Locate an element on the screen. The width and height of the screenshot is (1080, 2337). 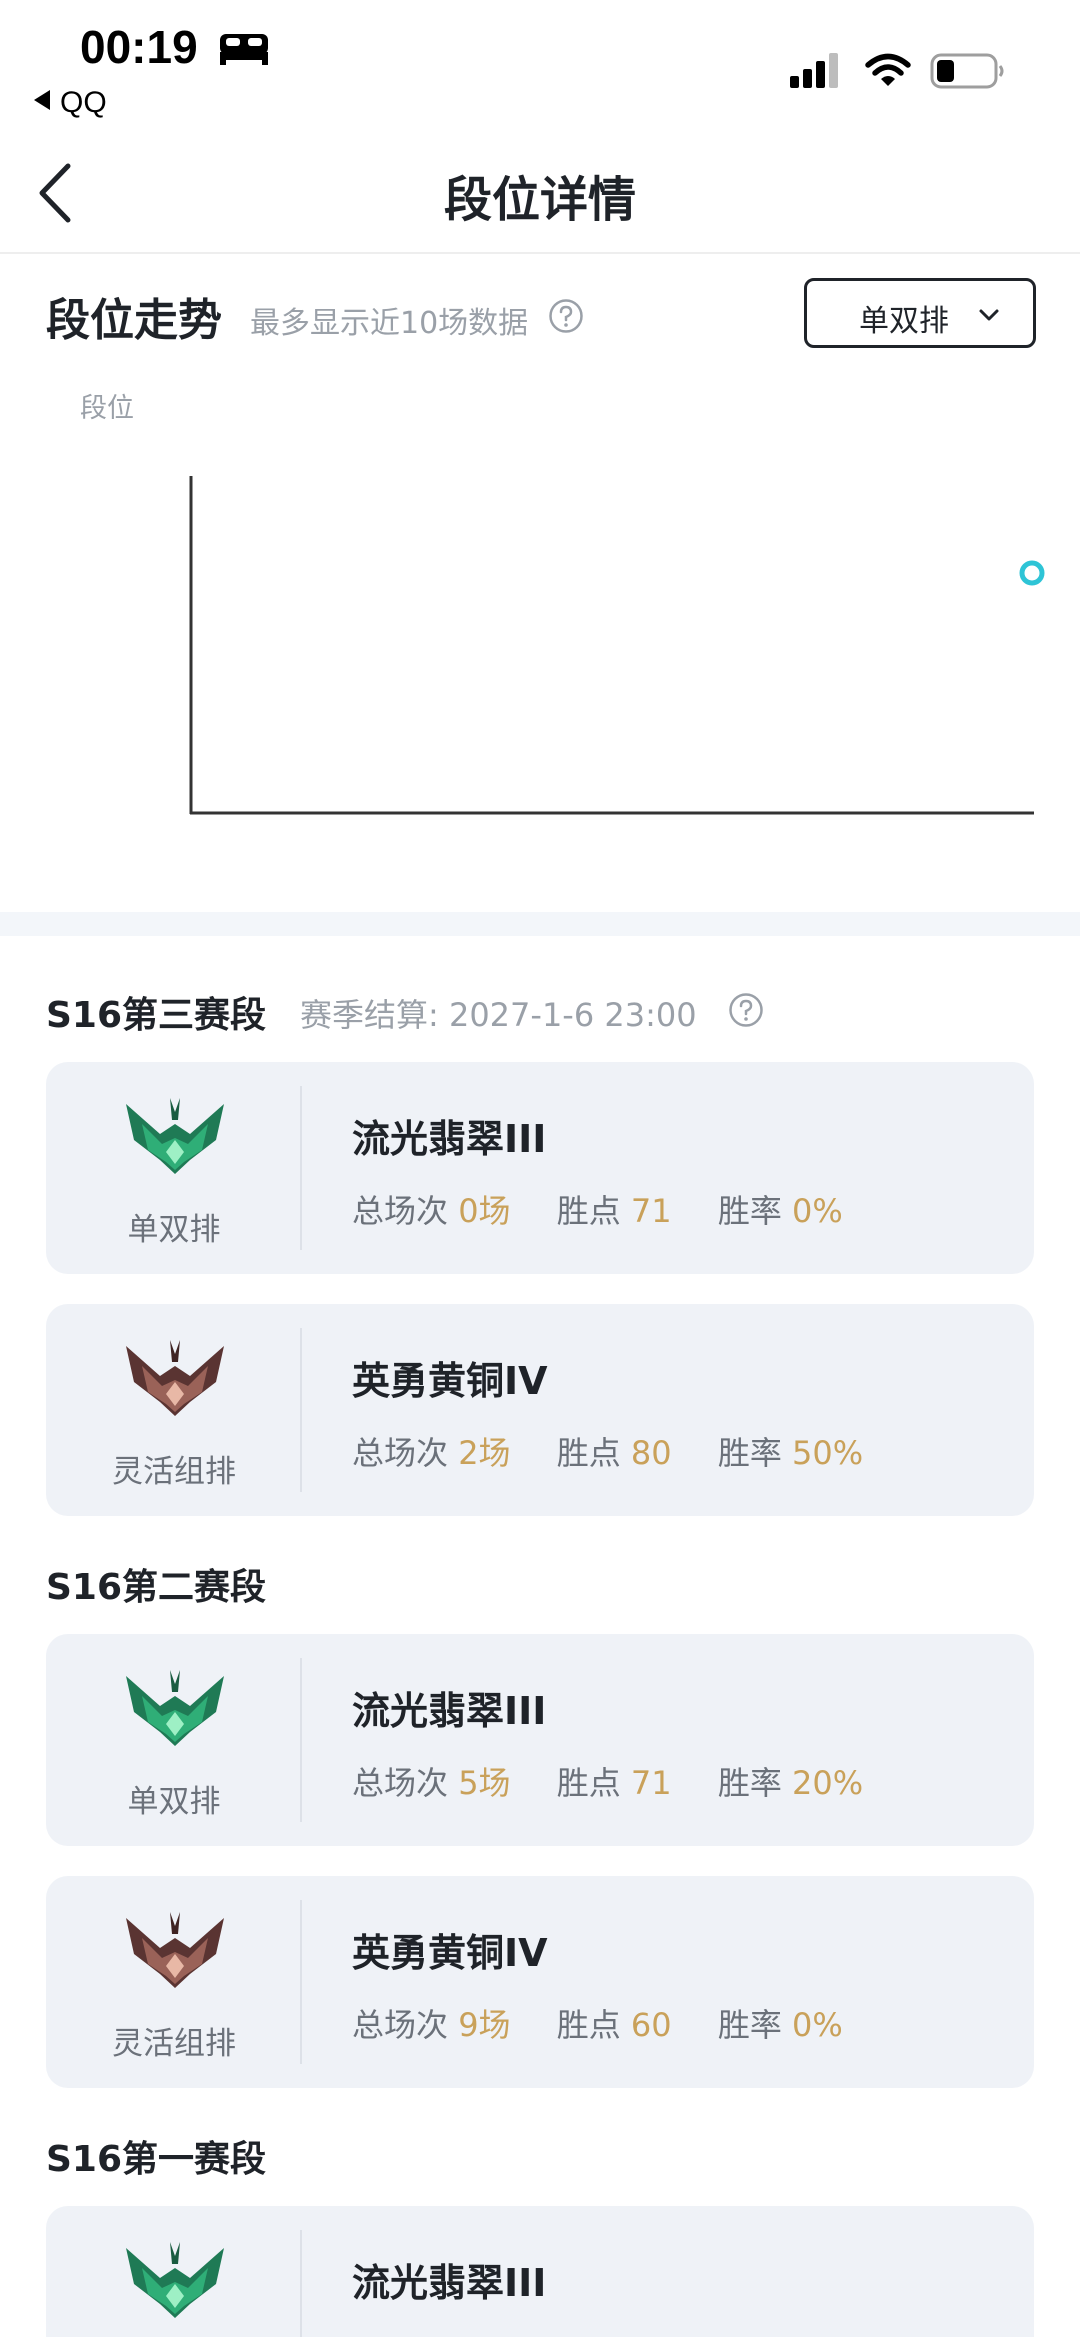
trend-title: 段位走势 is located at coordinates (134, 320).